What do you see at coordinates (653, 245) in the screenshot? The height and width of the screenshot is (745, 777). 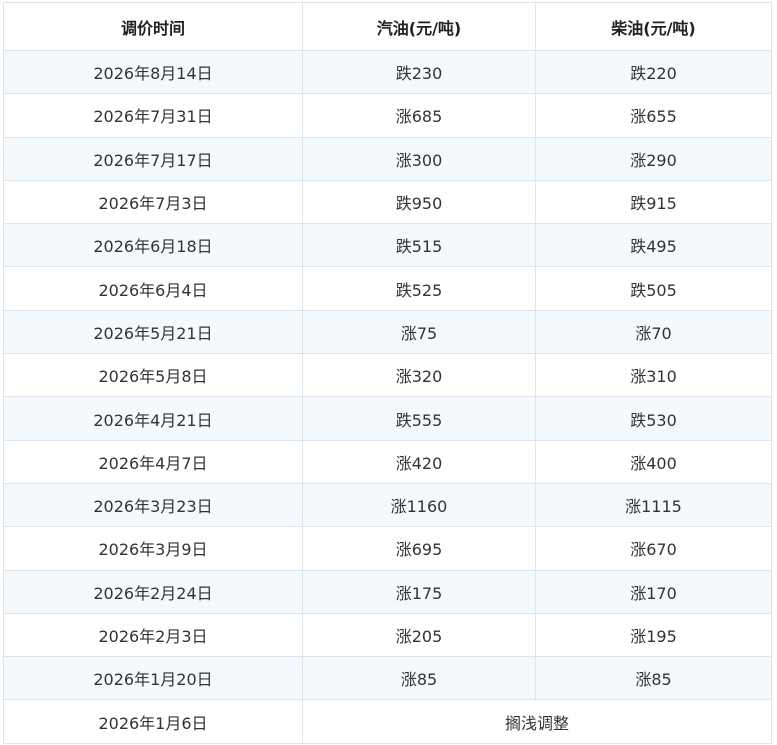 I see `diesel-change-cell: 跌495` at bounding box center [653, 245].